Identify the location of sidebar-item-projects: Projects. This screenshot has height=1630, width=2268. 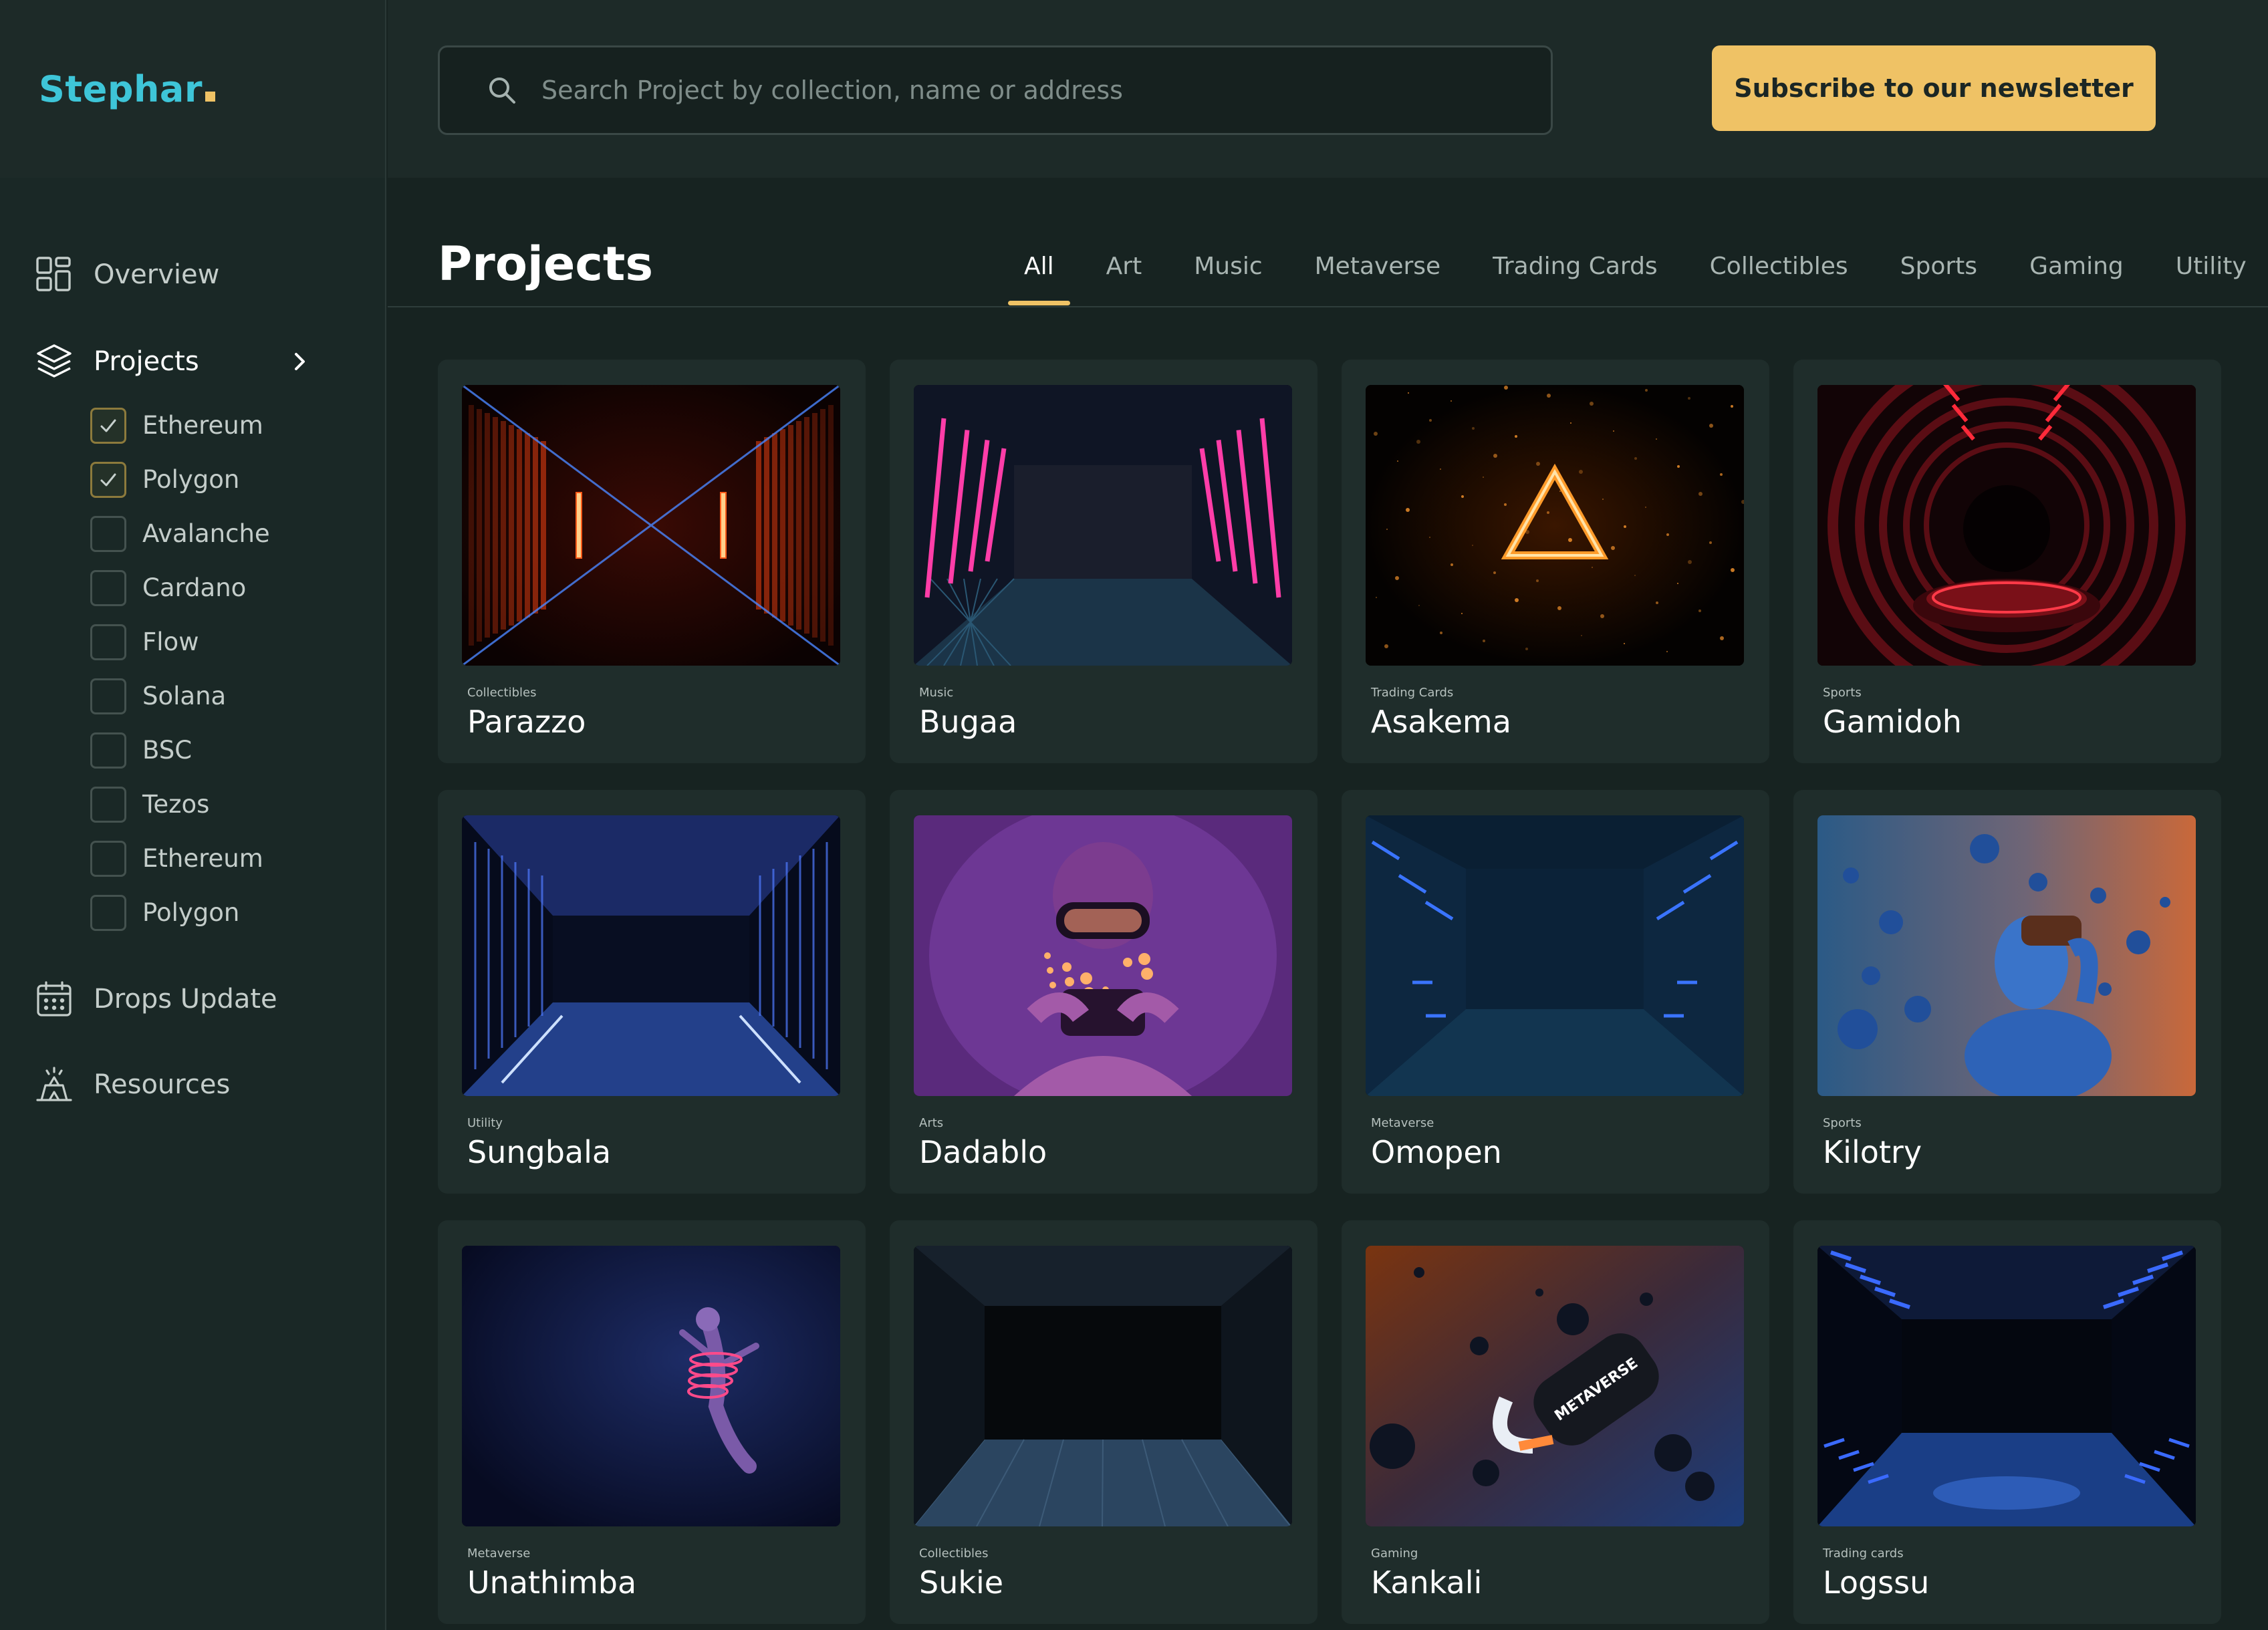
(192, 361).